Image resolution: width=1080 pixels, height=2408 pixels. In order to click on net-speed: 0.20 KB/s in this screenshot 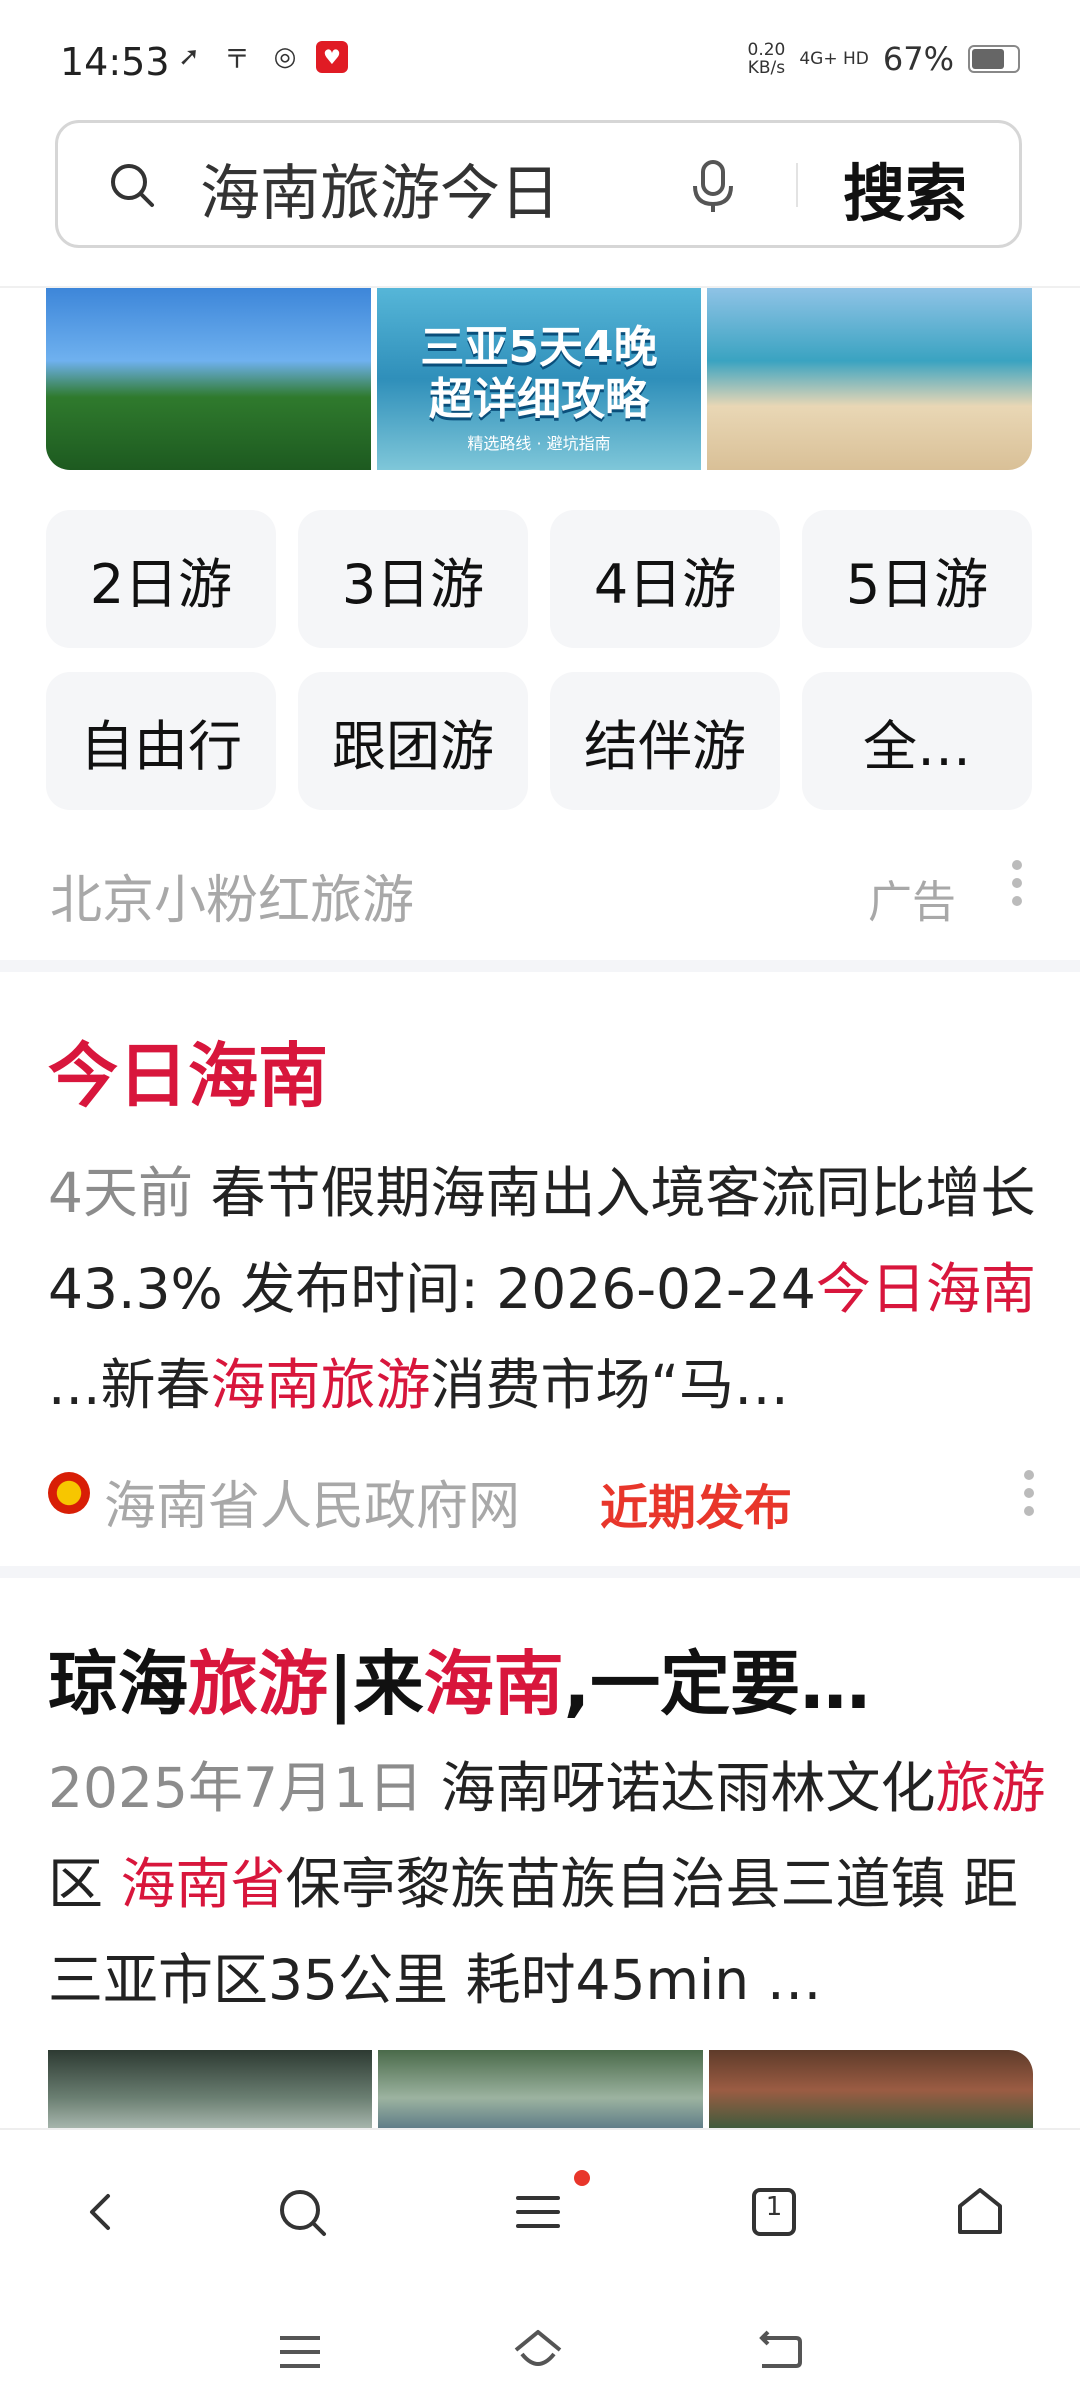, I will do `click(767, 59)`.